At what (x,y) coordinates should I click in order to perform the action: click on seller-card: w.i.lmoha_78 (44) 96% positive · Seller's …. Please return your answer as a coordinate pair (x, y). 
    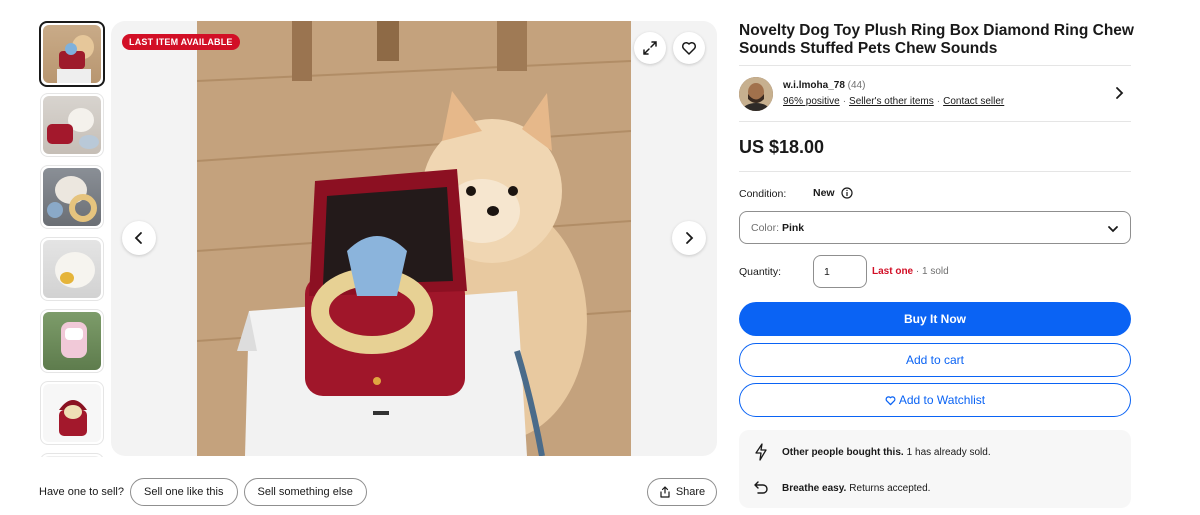
    Looking at the image, I should click on (935, 94).